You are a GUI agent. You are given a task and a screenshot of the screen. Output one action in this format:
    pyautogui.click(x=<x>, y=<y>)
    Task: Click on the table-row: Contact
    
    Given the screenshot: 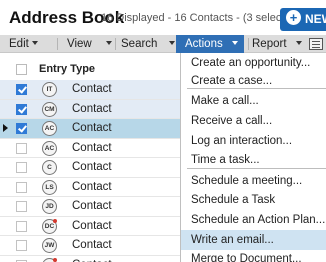 What is the action you would take?
    pyautogui.click(x=90, y=259)
    